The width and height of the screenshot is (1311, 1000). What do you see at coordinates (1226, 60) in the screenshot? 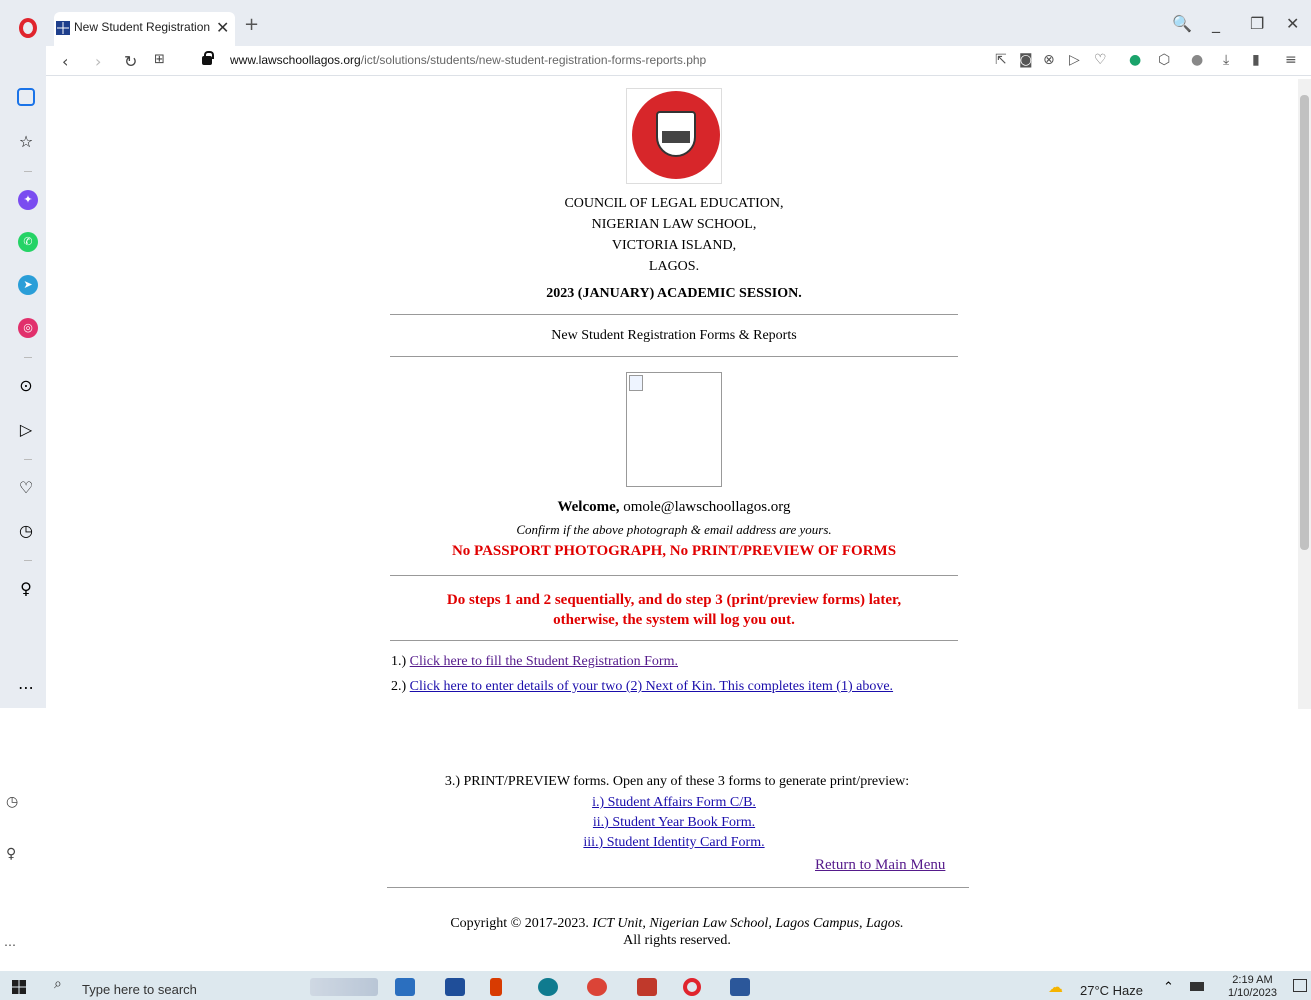
I see `download-icon: ⤓` at bounding box center [1226, 60].